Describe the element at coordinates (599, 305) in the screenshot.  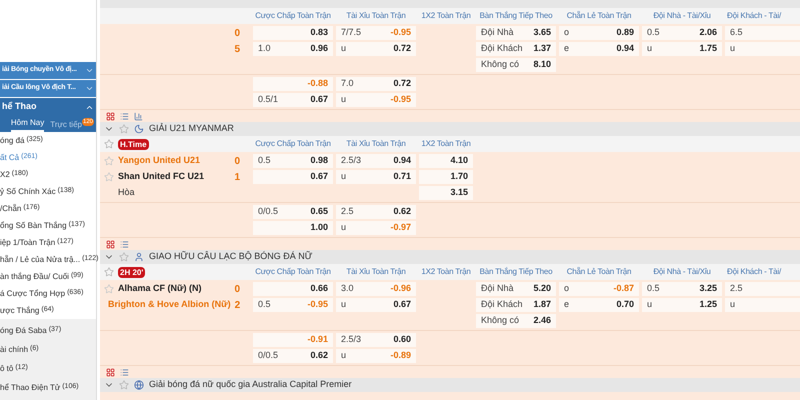
I see `odds-cell: e 0.70` at that location.